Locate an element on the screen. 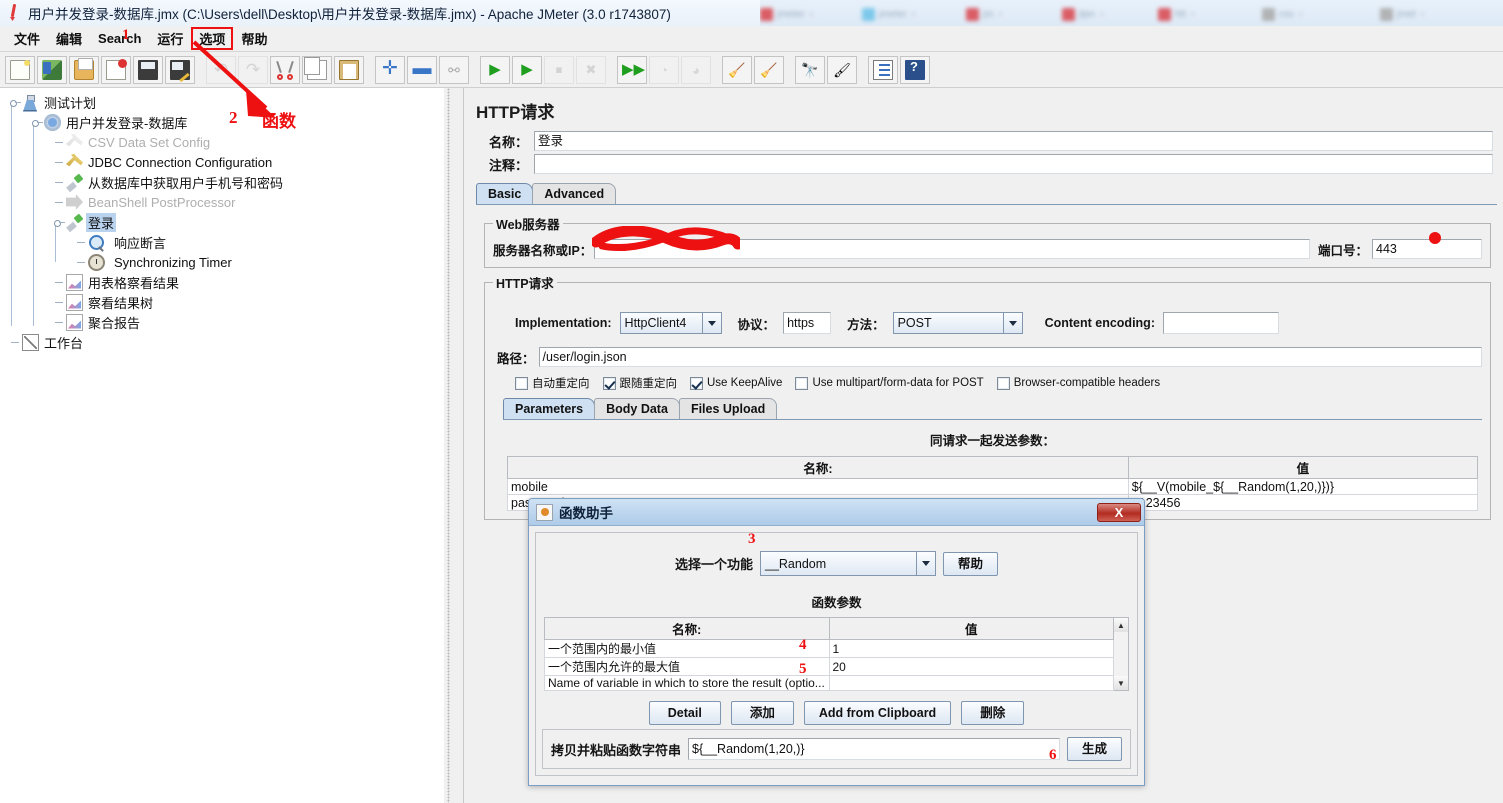 Image resolution: width=1503 pixels, height=803 pixels. param-value-cell: a123456 is located at coordinates (1303, 502).